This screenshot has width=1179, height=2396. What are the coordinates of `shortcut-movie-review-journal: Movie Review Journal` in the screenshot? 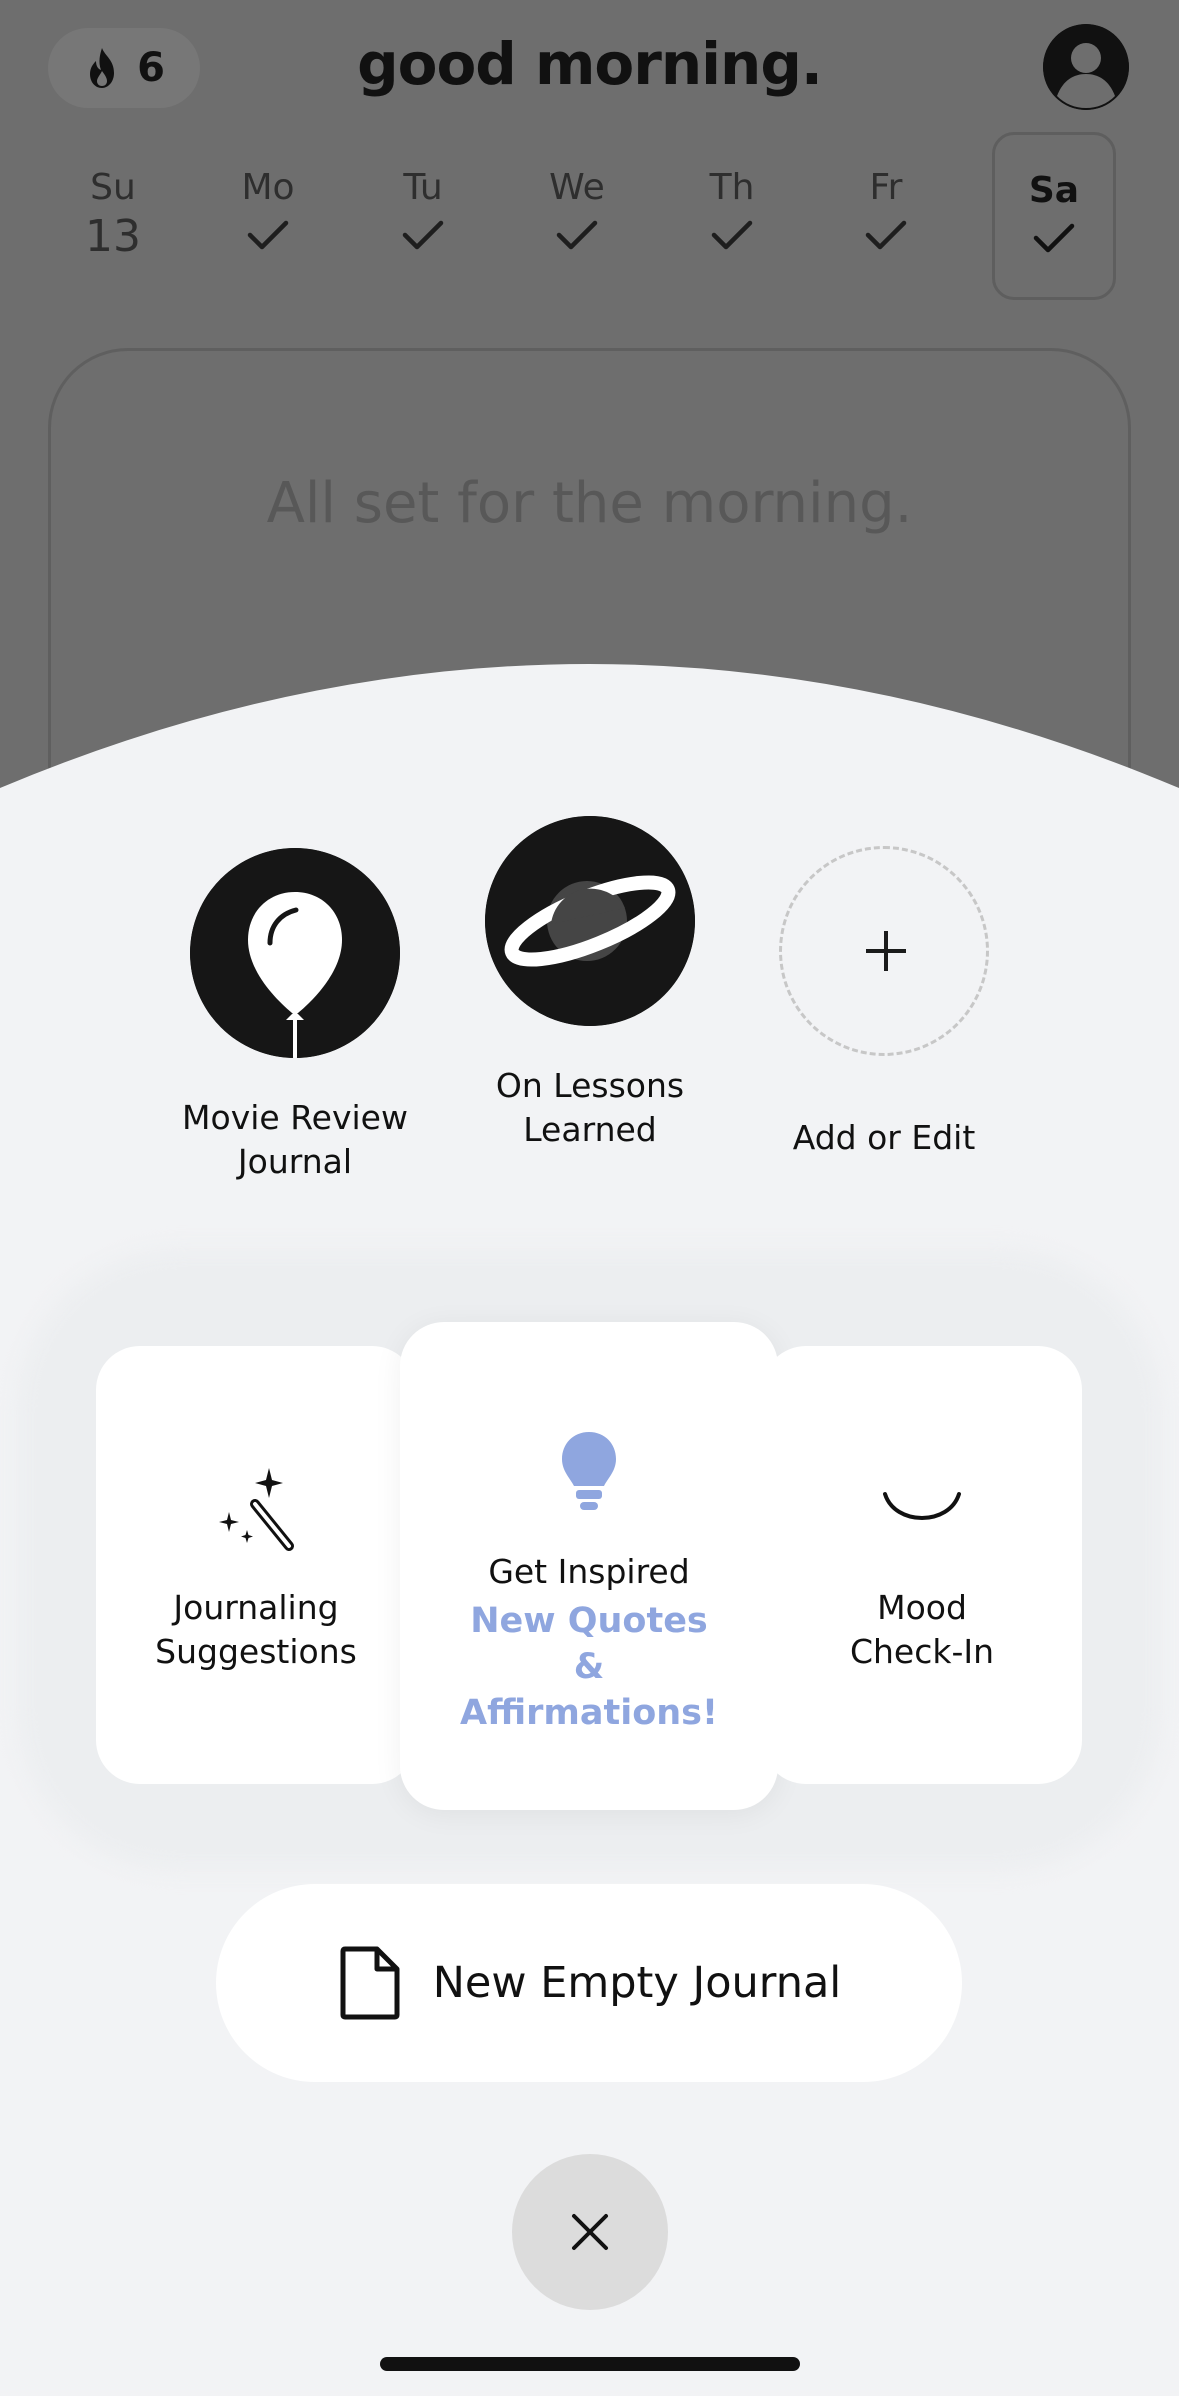 It's located at (295, 1016).